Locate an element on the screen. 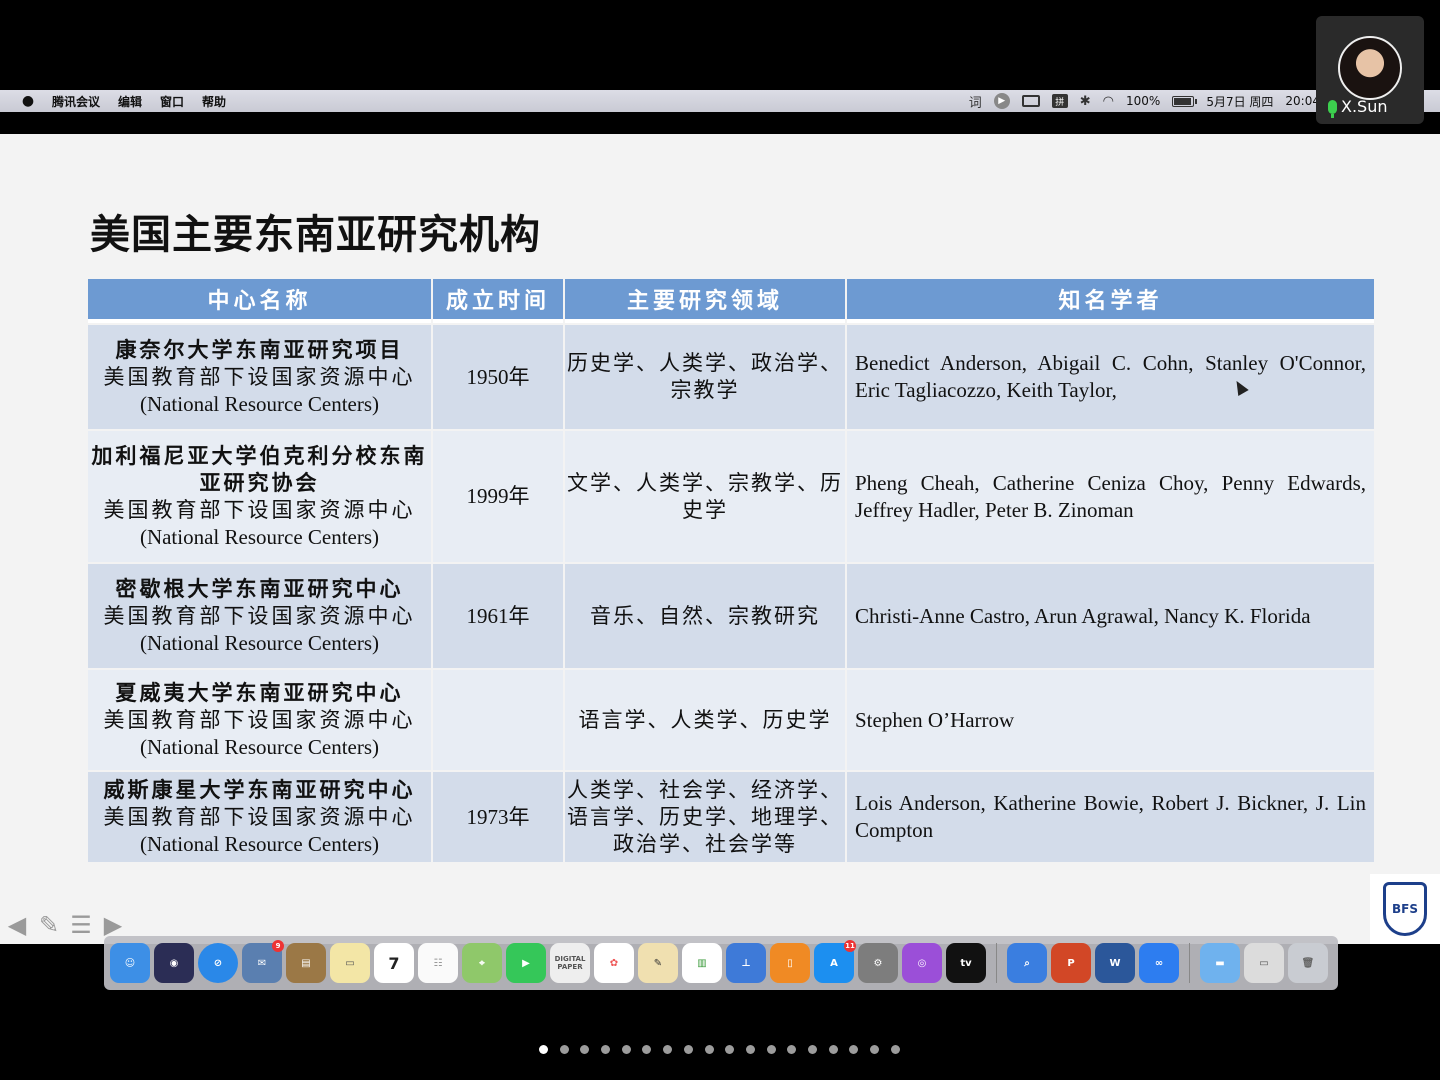 Image resolution: width=1440 pixels, height=1080 pixels. reminders-icon: ☷ is located at coordinates (438, 963).